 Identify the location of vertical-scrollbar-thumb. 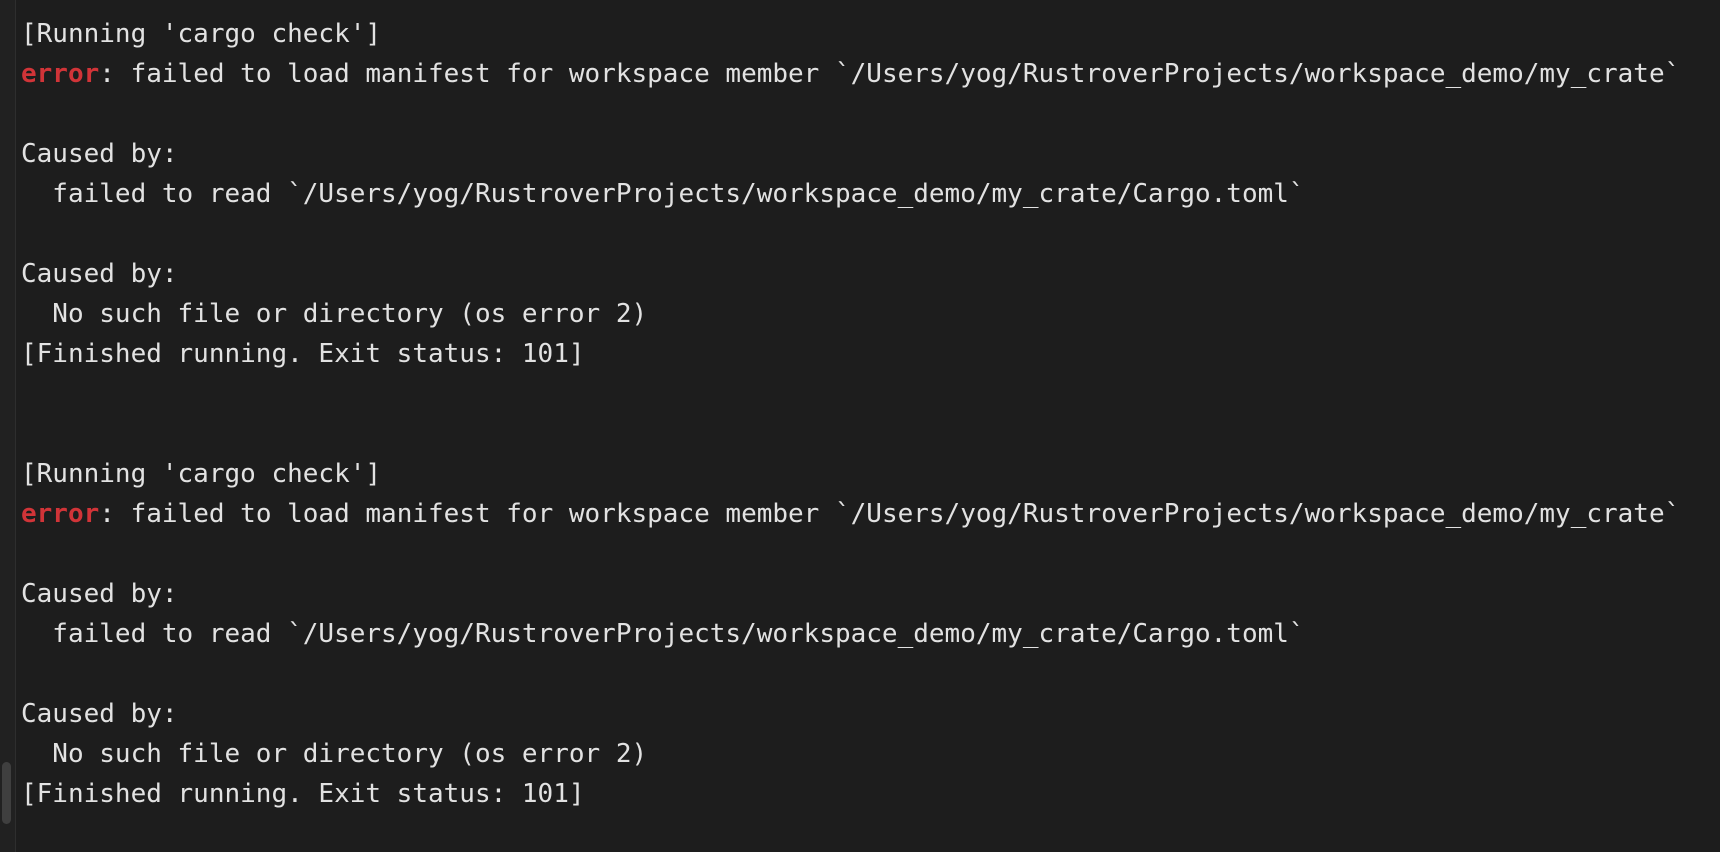
(6, 793).